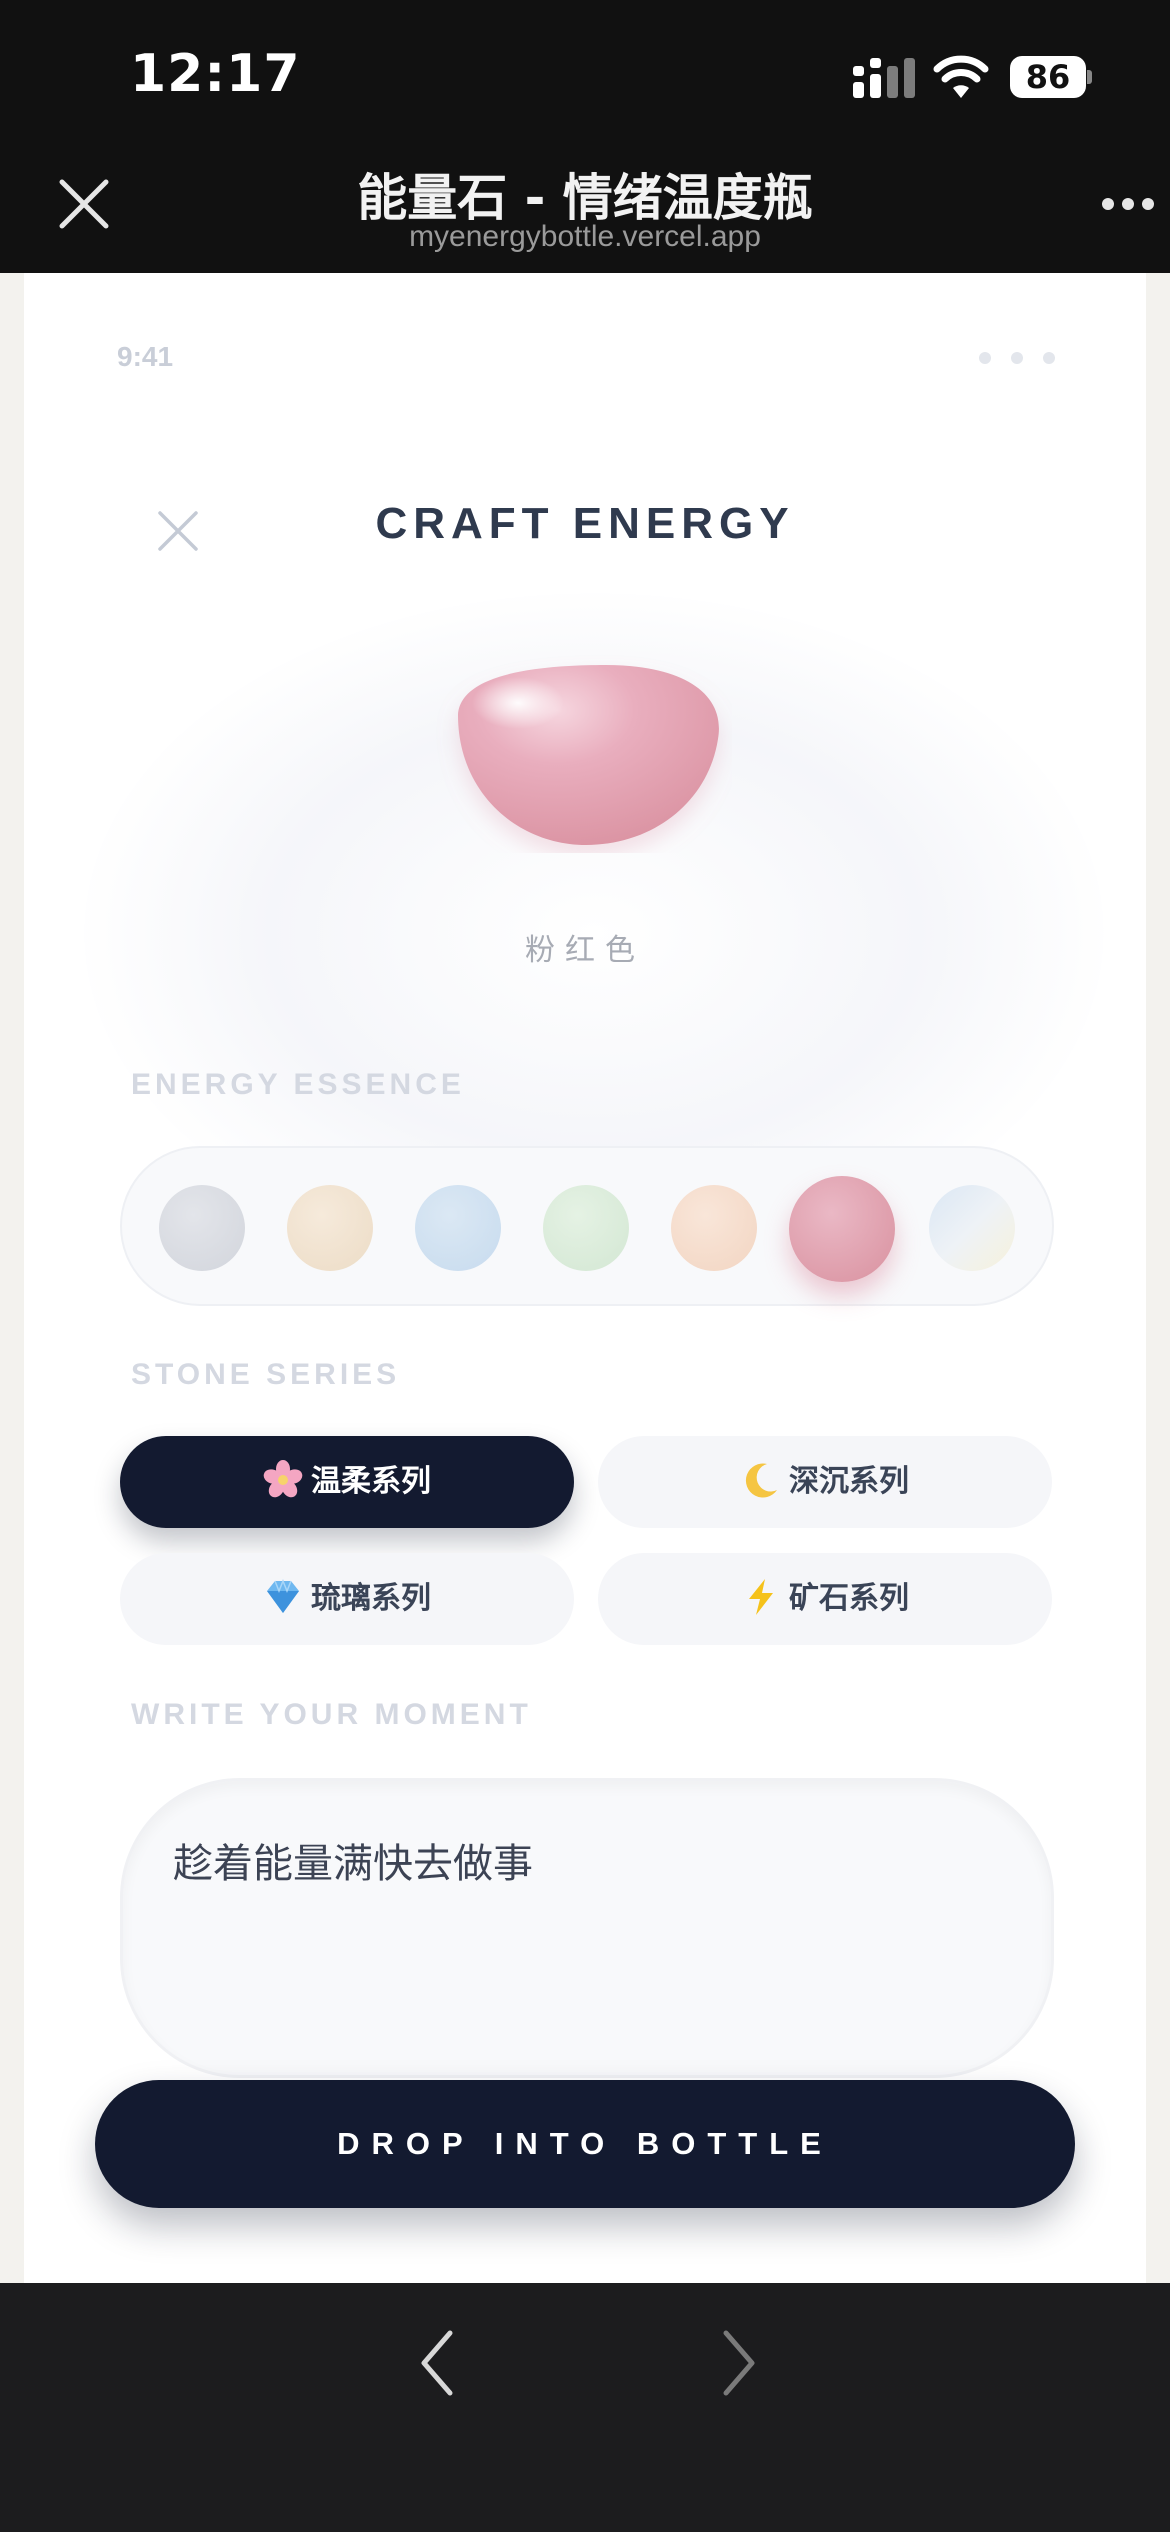 This screenshot has width=1170, height=2532. I want to click on lightning-icon, so click(761, 1596).